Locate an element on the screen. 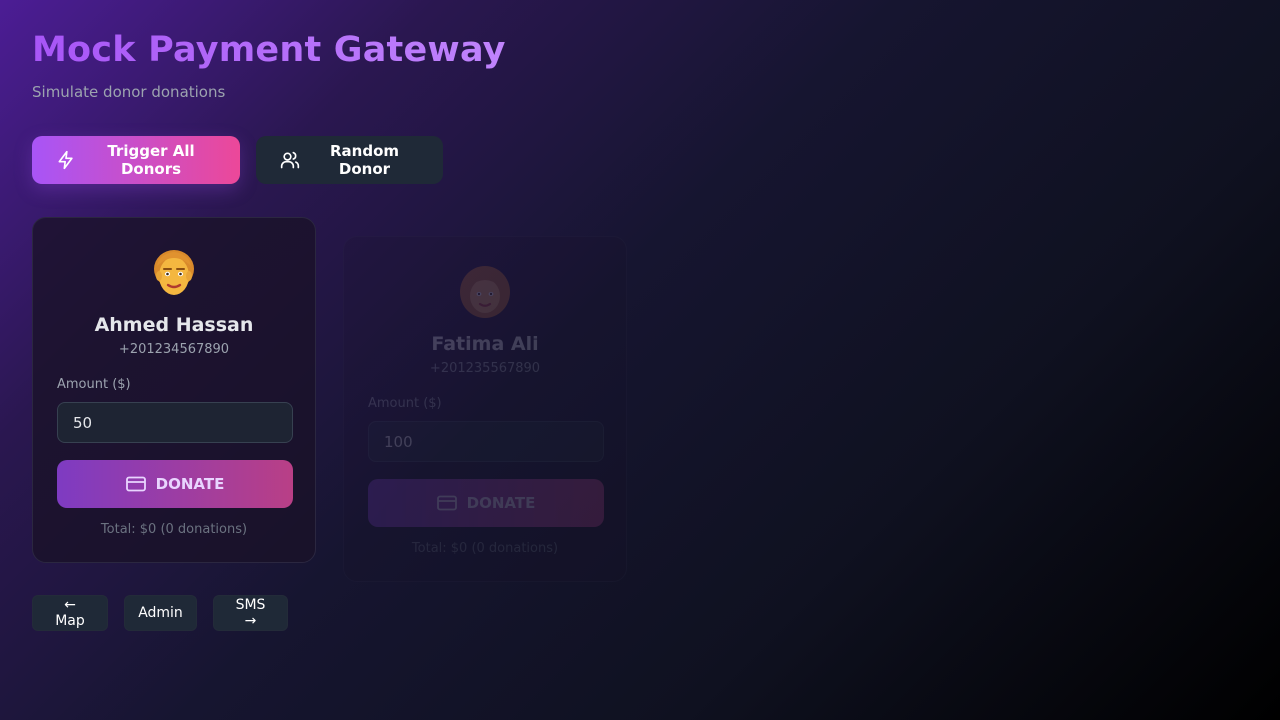 This screenshot has height=720, width=1280. page-subtitle: Simulate donor donations is located at coordinates (129, 92).